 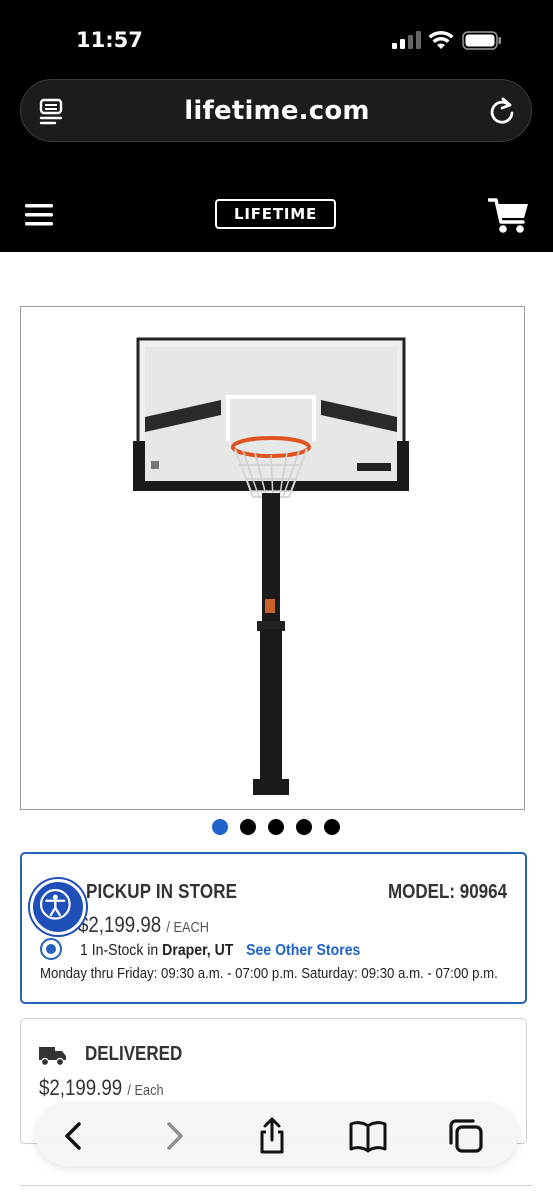 What do you see at coordinates (187, 927) in the screenshot?
I see `pickup-price-unit: / EACH` at bounding box center [187, 927].